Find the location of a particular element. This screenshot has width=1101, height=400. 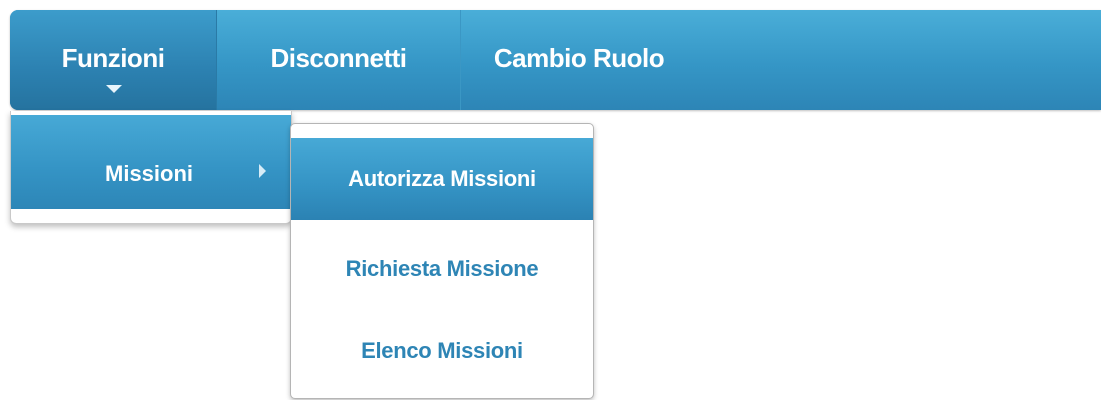

submenu-item-label: Elenco Missioni is located at coordinates (442, 350).